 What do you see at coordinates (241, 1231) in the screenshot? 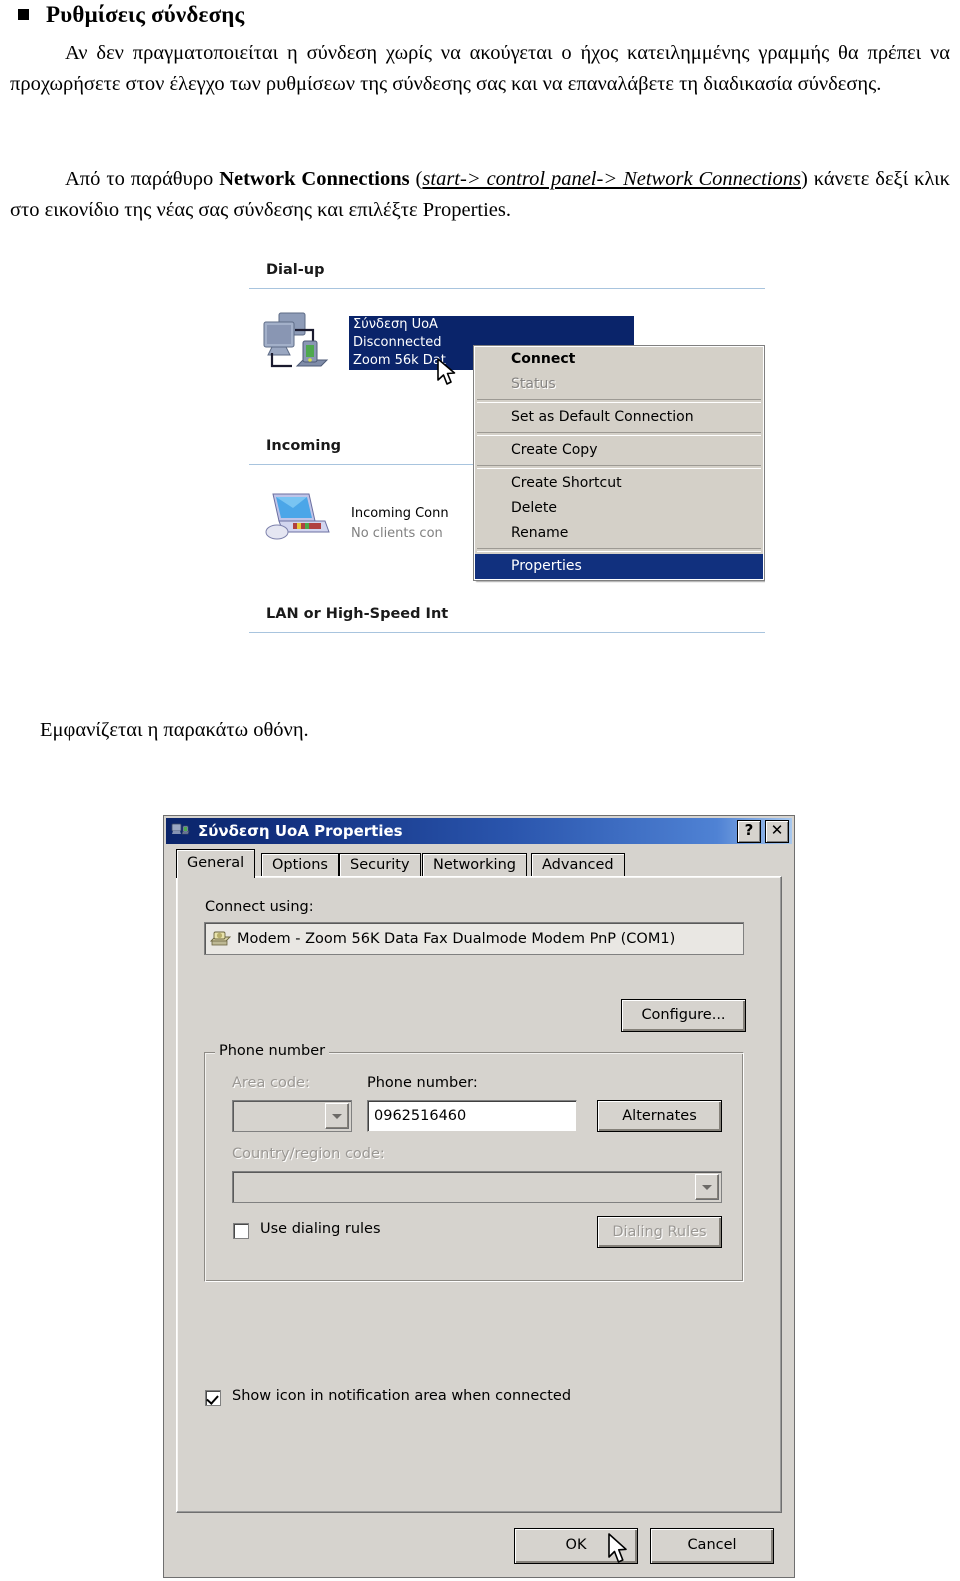
I see `use-dialing-rules-checkbox` at bounding box center [241, 1231].